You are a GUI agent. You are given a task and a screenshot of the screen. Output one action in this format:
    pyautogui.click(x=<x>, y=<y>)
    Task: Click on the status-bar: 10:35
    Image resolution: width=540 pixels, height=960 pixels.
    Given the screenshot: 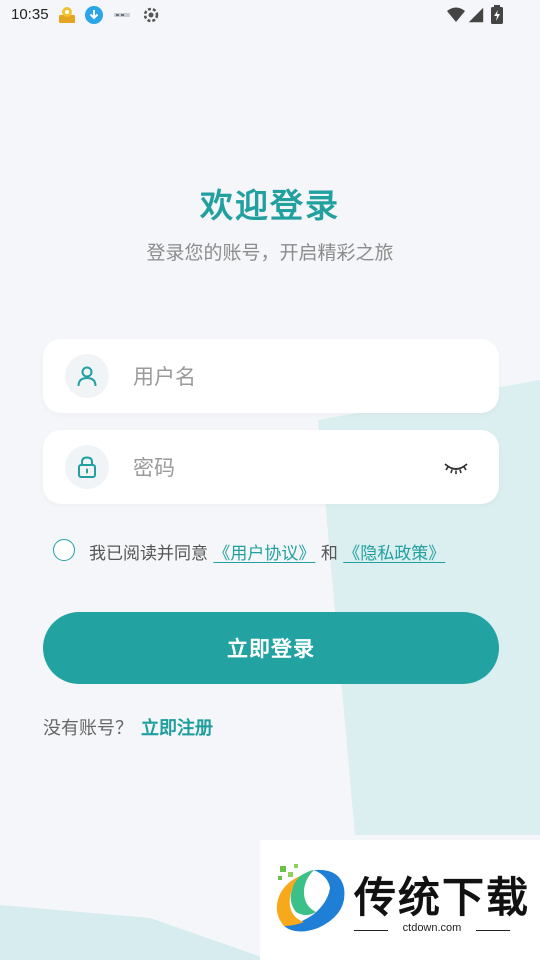 What is the action you would take?
    pyautogui.click(x=270, y=16)
    